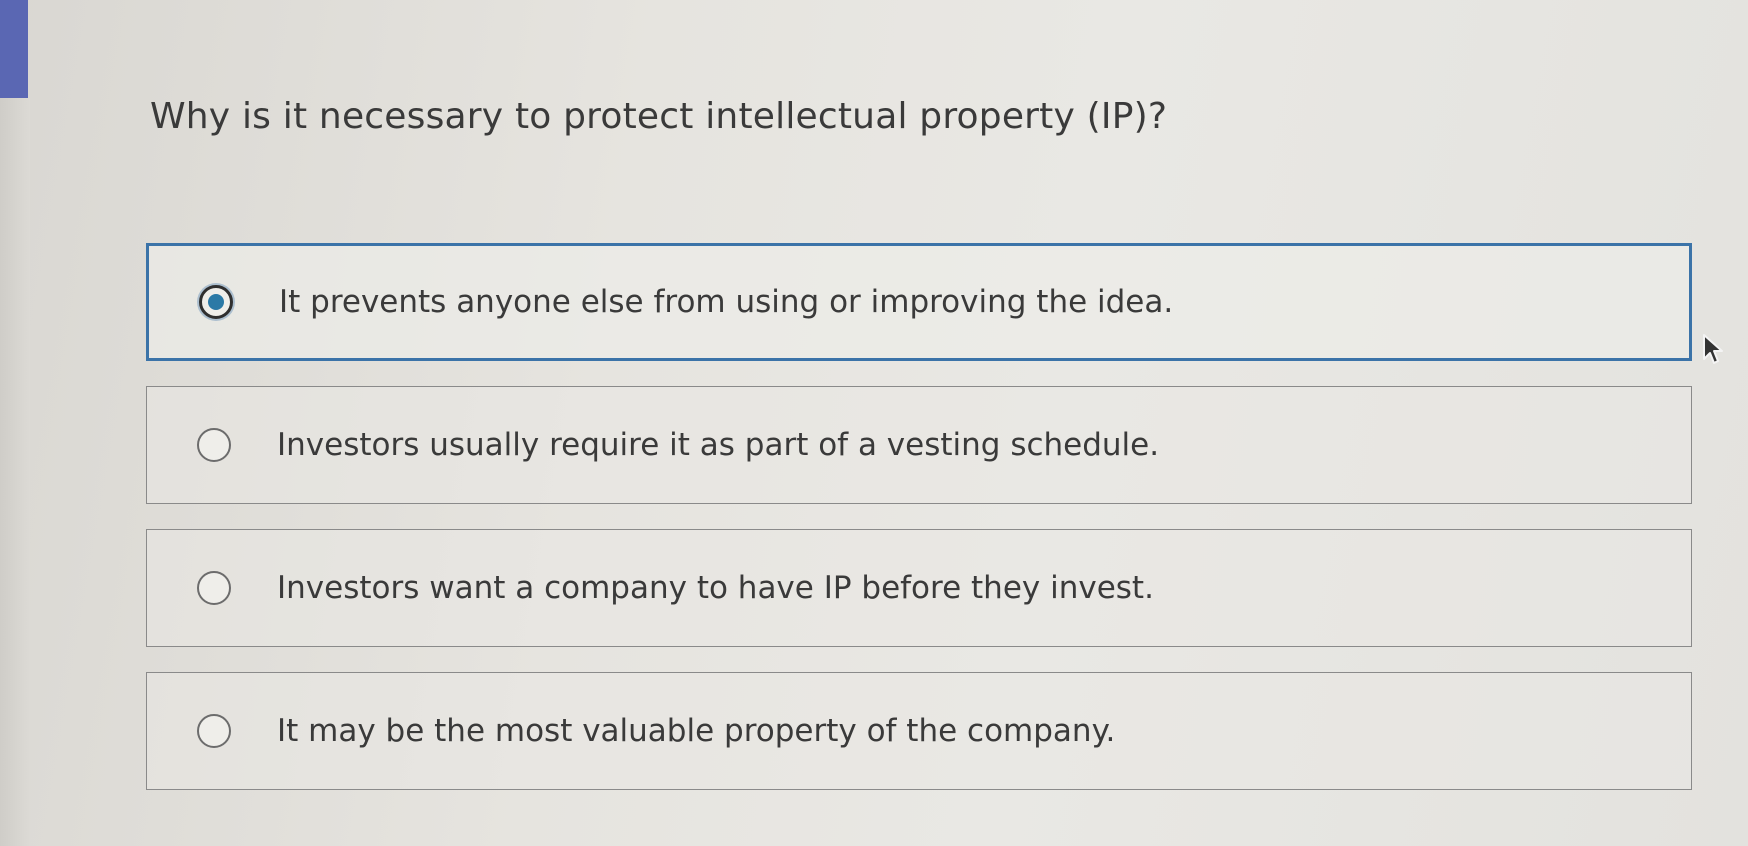 This screenshot has height=846, width=1748. I want to click on radio-dot-icon, so click(216, 302).